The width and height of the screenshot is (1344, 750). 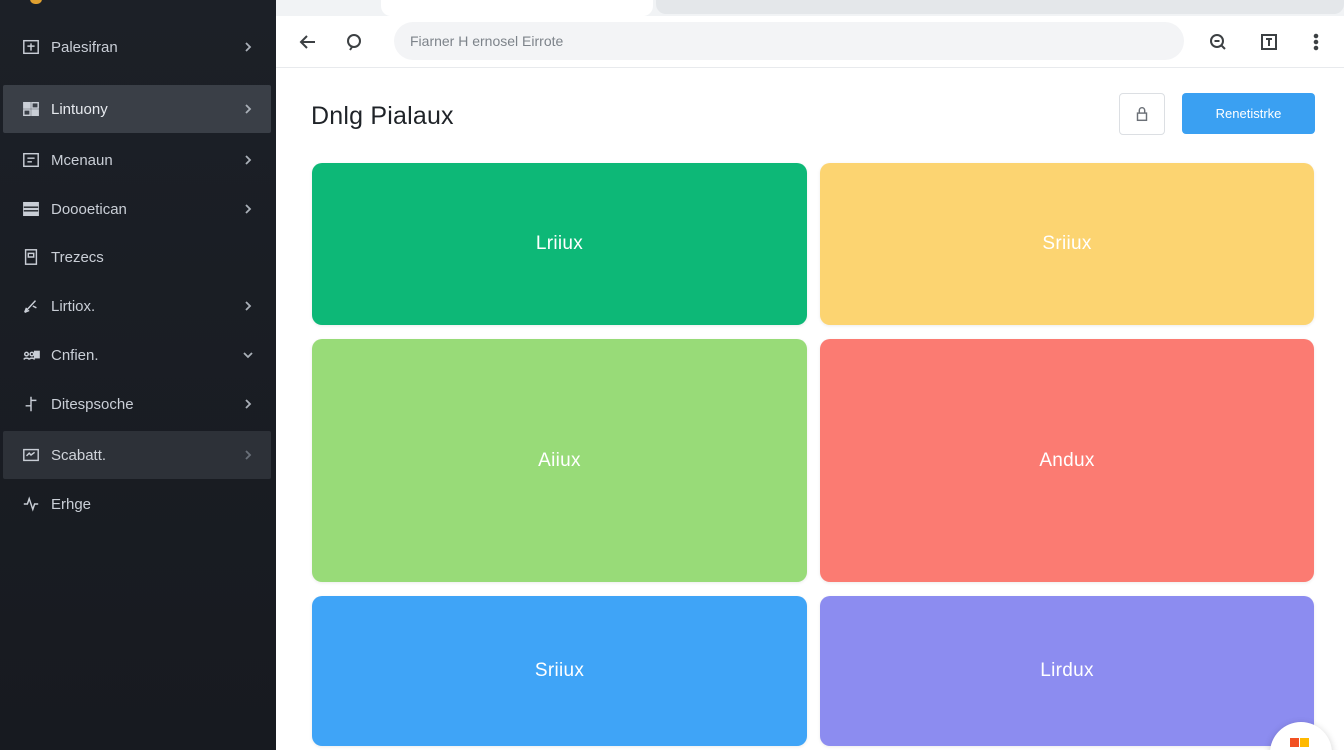 I want to click on lock-icon, so click(x=1142, y=114).